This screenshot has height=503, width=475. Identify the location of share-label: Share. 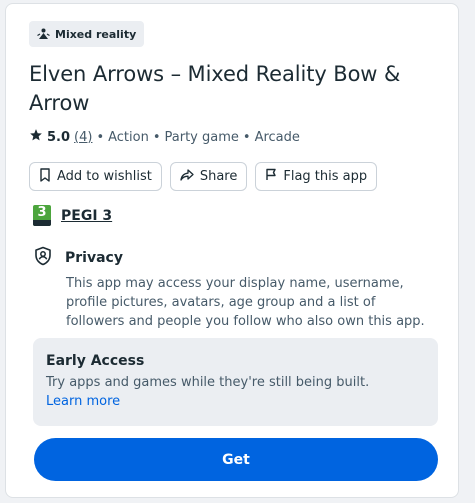
(218, 176).